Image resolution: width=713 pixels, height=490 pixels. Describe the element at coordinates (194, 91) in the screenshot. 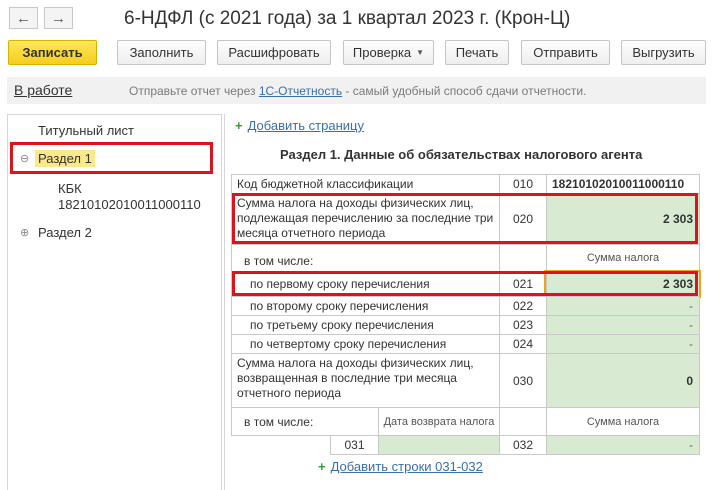

I see `hint-before: Отправьте отчет через` at that location.